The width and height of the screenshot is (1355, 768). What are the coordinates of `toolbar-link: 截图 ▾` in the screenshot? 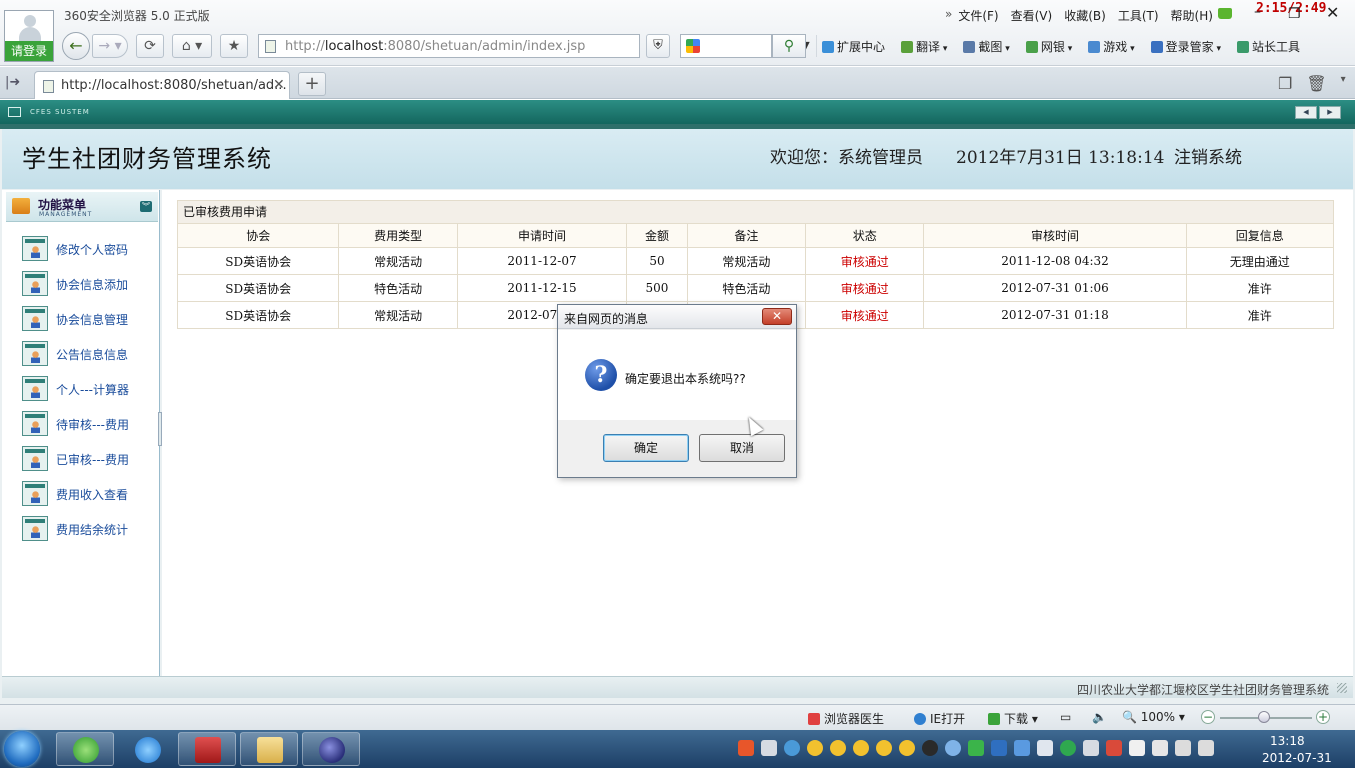 It's located at (986, 46).